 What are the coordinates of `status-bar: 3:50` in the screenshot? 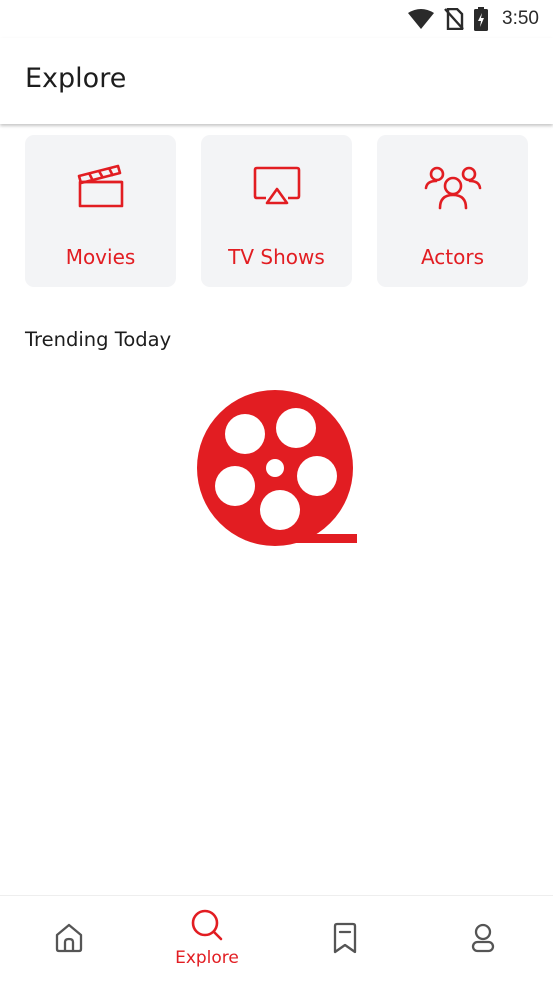 It's located at (276, 19).